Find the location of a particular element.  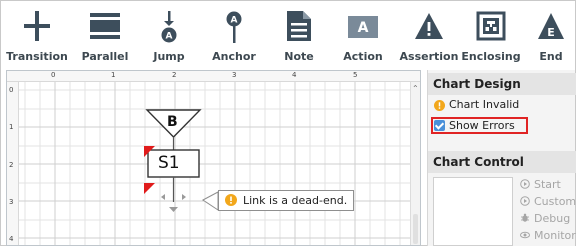

debug-label: Debug is located at coordinates (552, 218).